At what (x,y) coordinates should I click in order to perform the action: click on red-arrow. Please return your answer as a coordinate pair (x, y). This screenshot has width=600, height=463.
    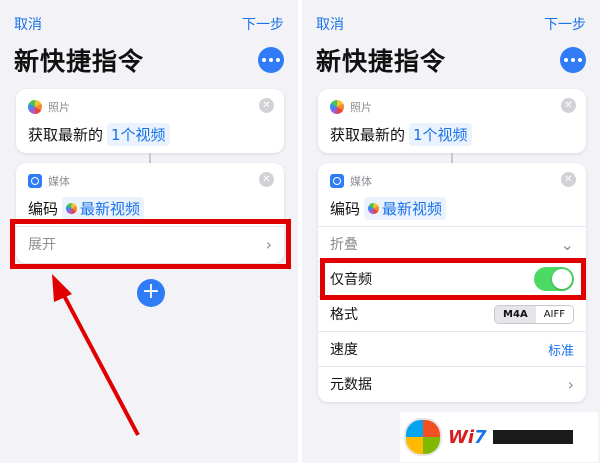
    Looking at the image, I should click on (96, 355).